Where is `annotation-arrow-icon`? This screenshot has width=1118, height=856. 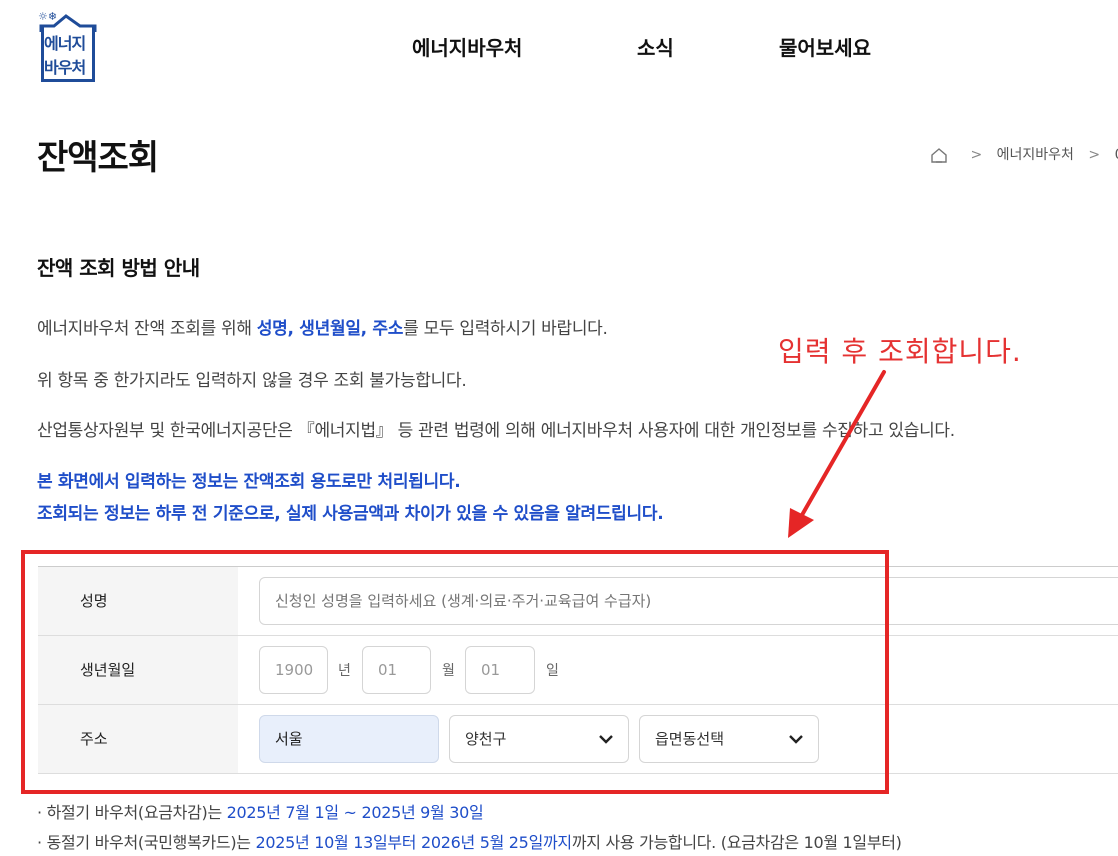
annotation-arrow-icon is located at coordinates (837, 454).